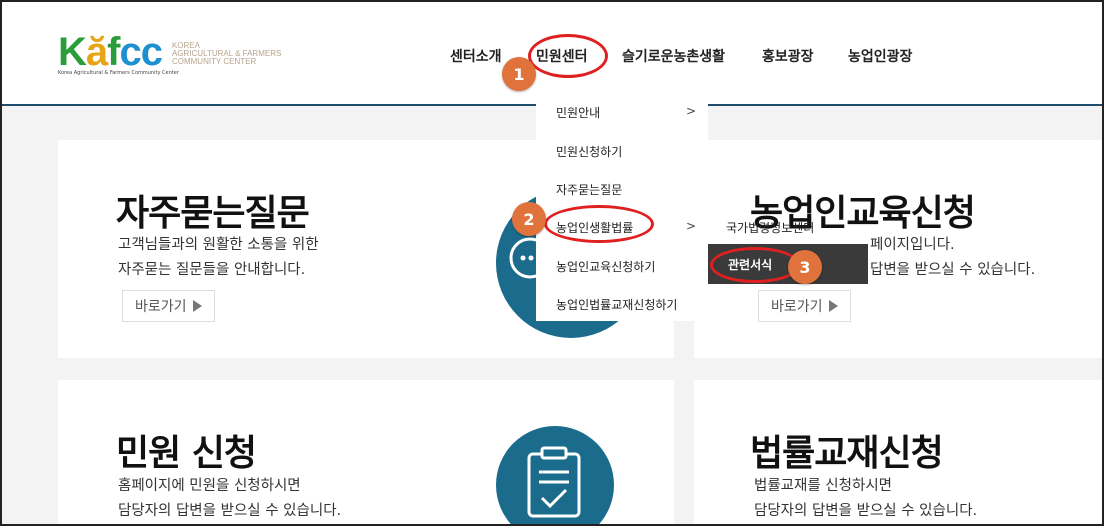  What do you see at coordinates (168, 306) in the screenshot?
I see `faq-go-button: 바로가기` at bounding box center [168, 306].